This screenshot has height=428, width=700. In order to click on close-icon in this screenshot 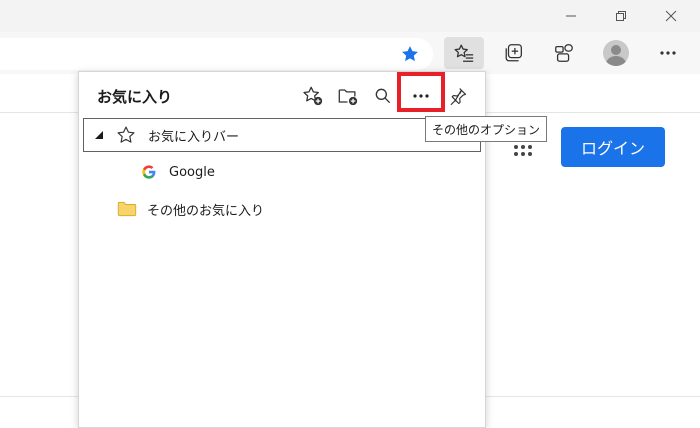, I will do `click(671, 16)`.